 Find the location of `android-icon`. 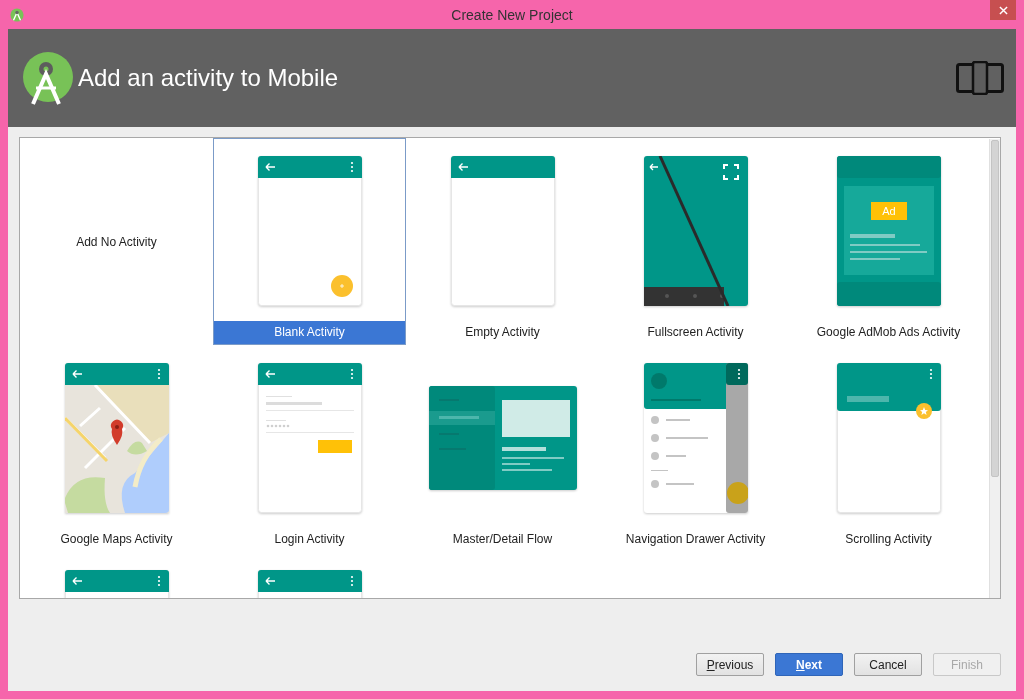

android-icon is located at coordinates (17, 15).